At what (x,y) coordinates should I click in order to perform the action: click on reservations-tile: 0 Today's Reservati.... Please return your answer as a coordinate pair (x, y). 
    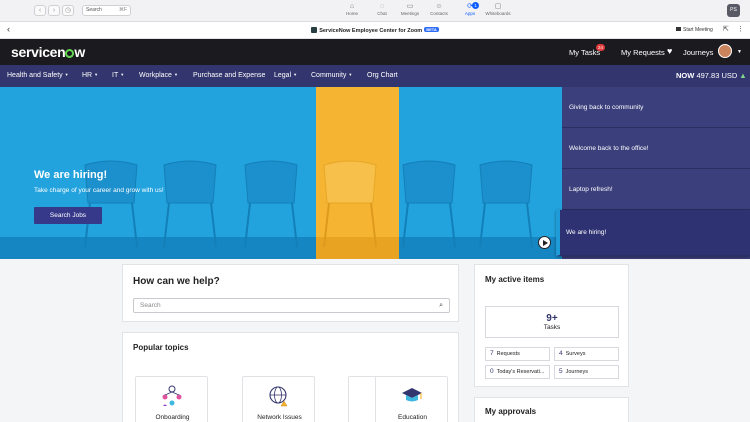
    Looking at the image, I should click on (517, 372).